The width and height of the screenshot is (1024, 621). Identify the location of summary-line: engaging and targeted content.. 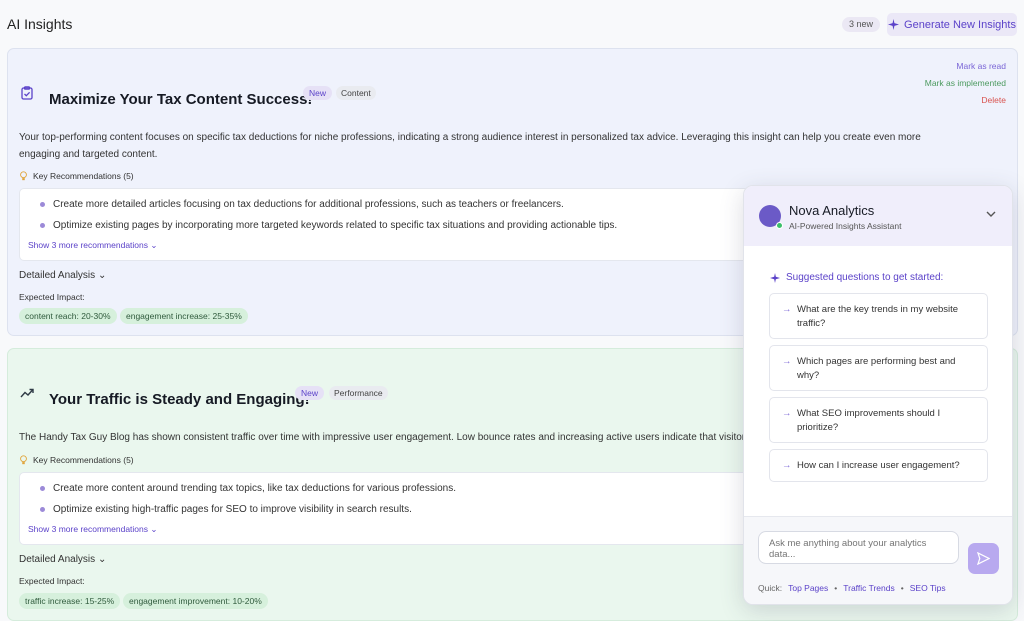
(88, 154).